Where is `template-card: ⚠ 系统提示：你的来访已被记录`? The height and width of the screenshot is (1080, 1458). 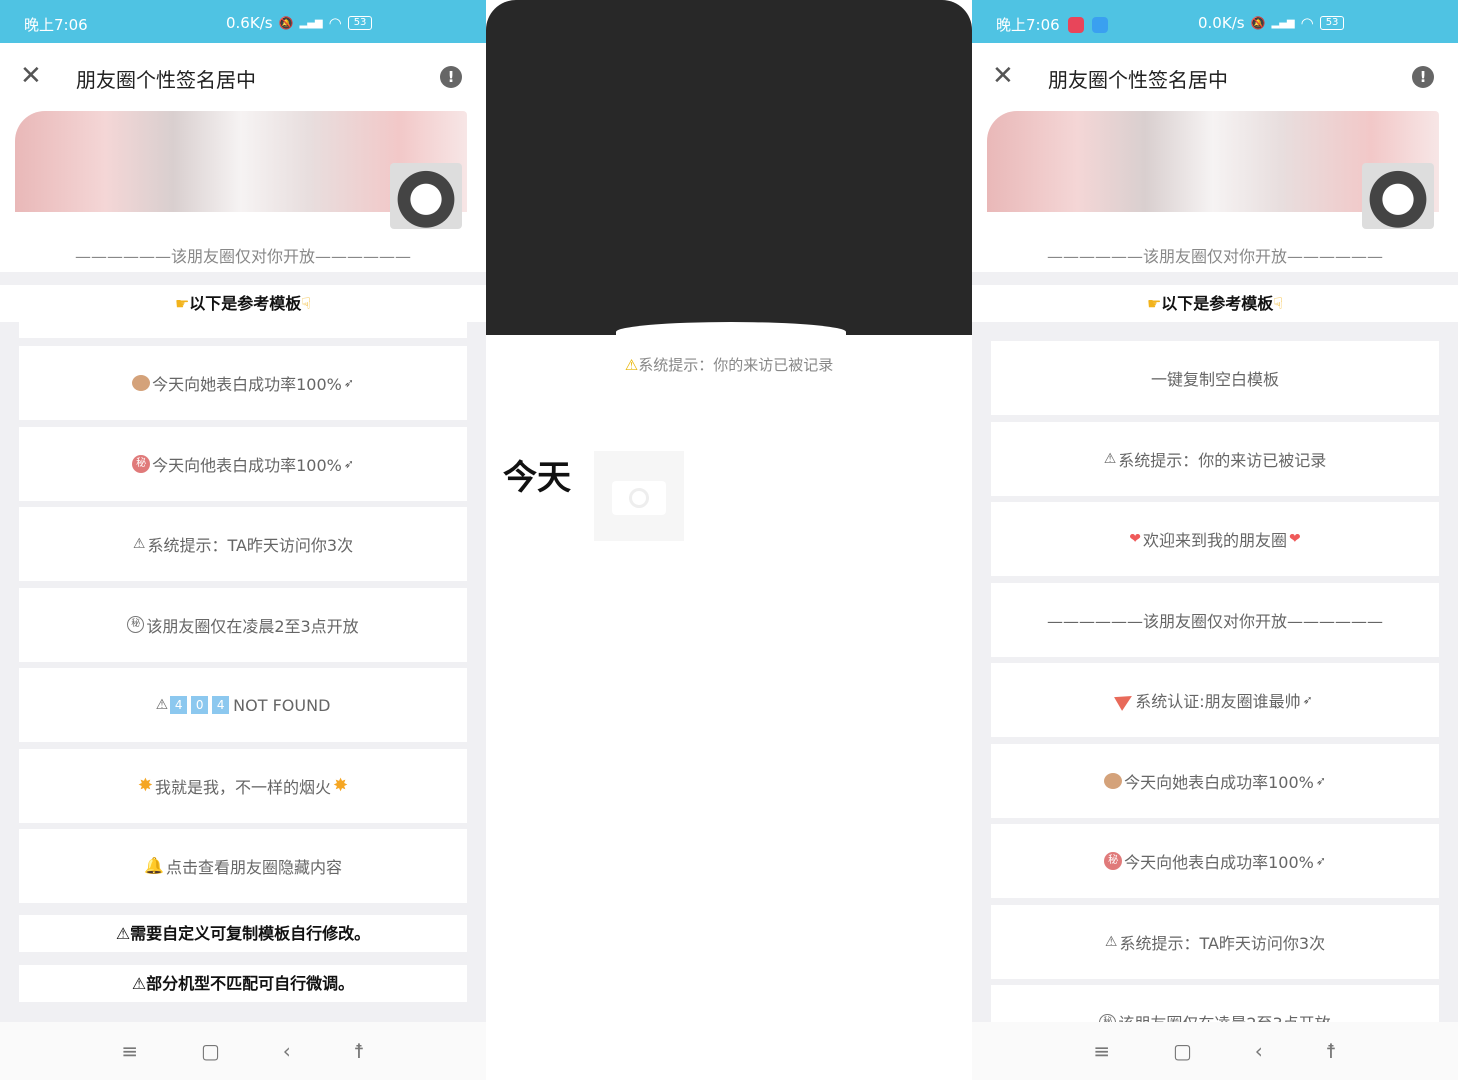
template-card: ⚠ 系统提示：你的来访已被记录 is located at coordinates (1215, 458).